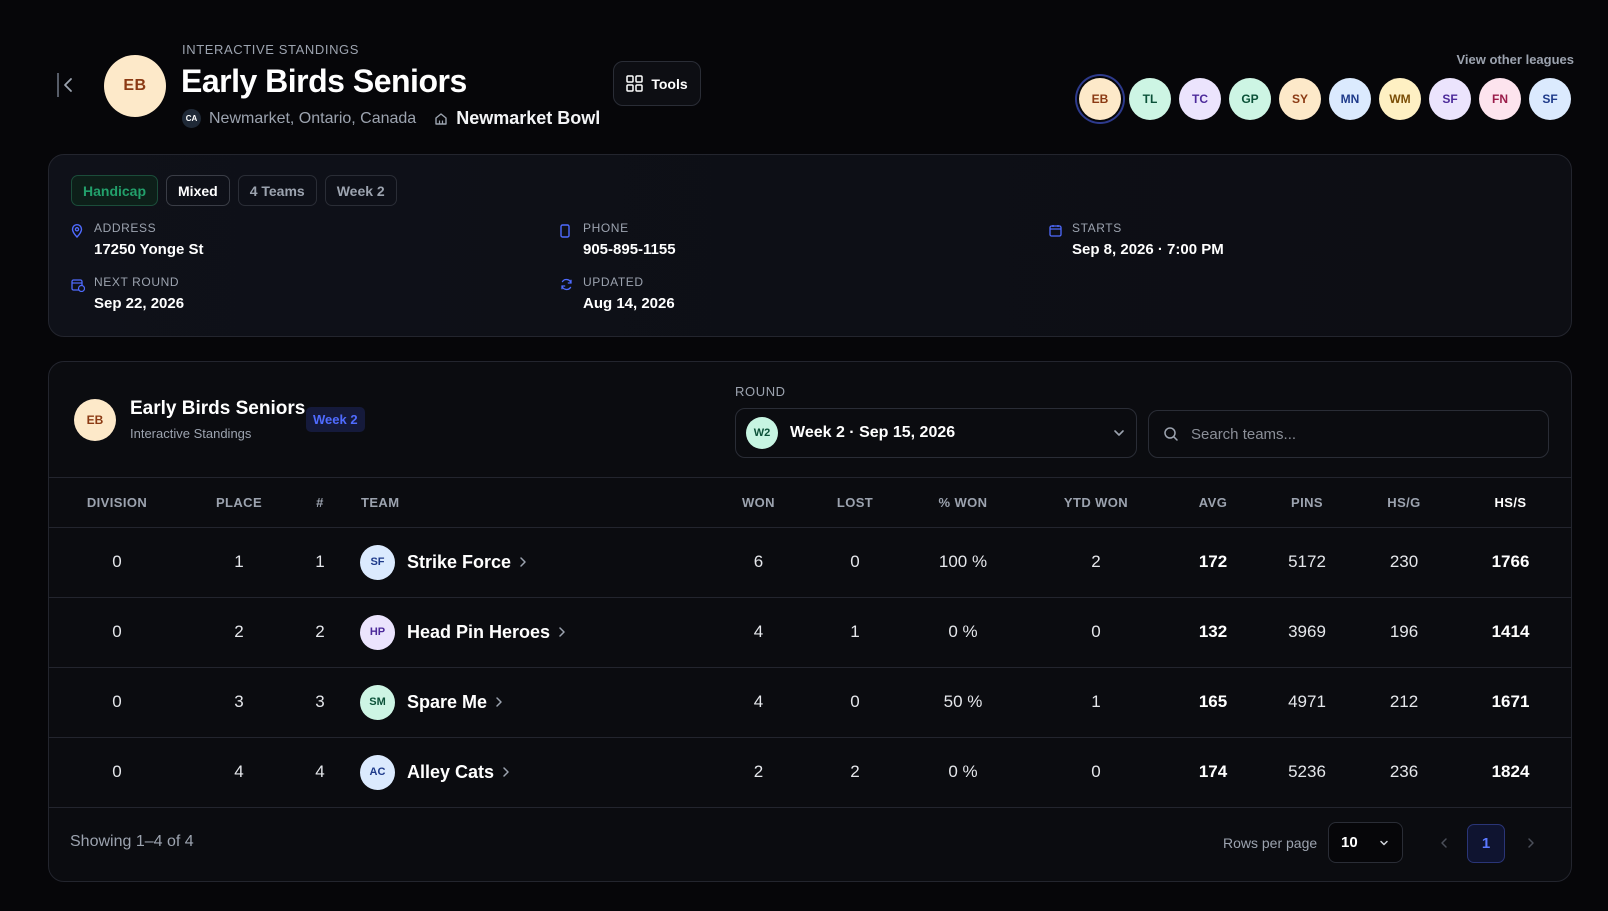 The width and height of the screenshot is (1608, 911). I want to click on team-avatar: SF, so click(377, 562).